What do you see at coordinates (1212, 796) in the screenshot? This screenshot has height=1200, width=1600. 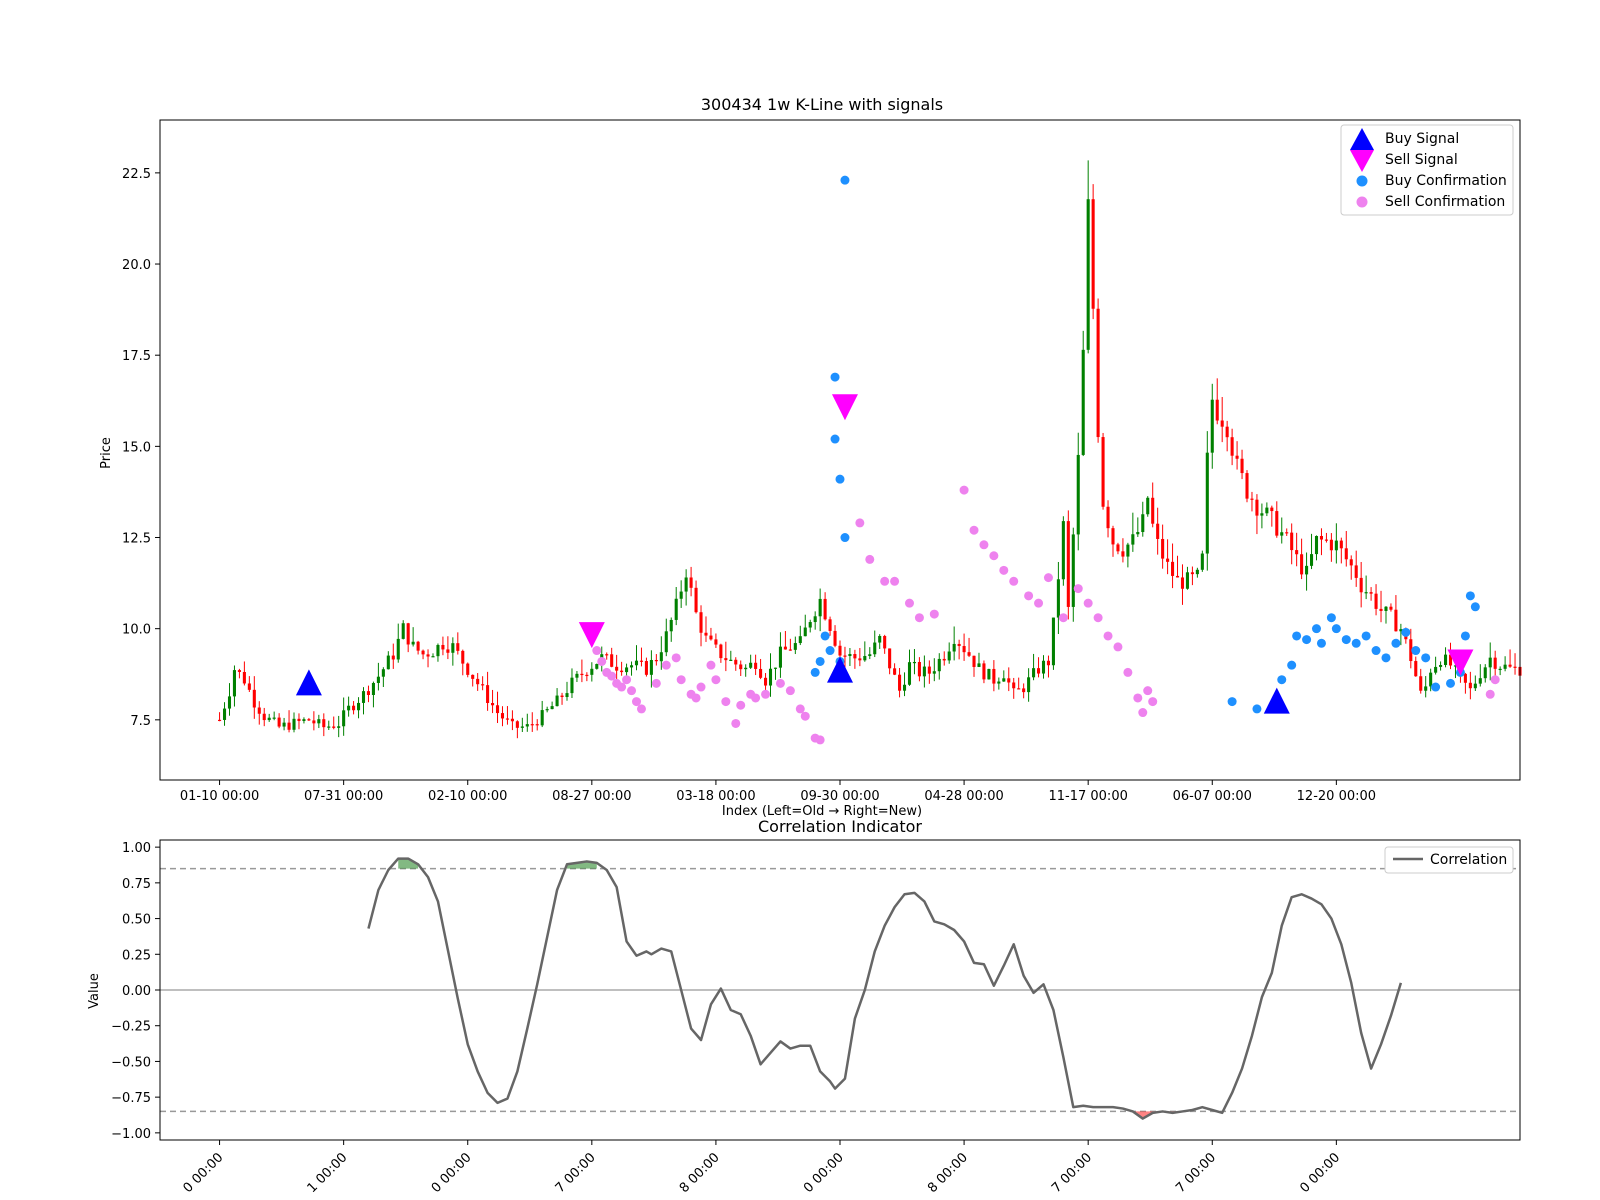 I see `x-tick-label: 06-07 00:00` at bounding box center [1212, 796].